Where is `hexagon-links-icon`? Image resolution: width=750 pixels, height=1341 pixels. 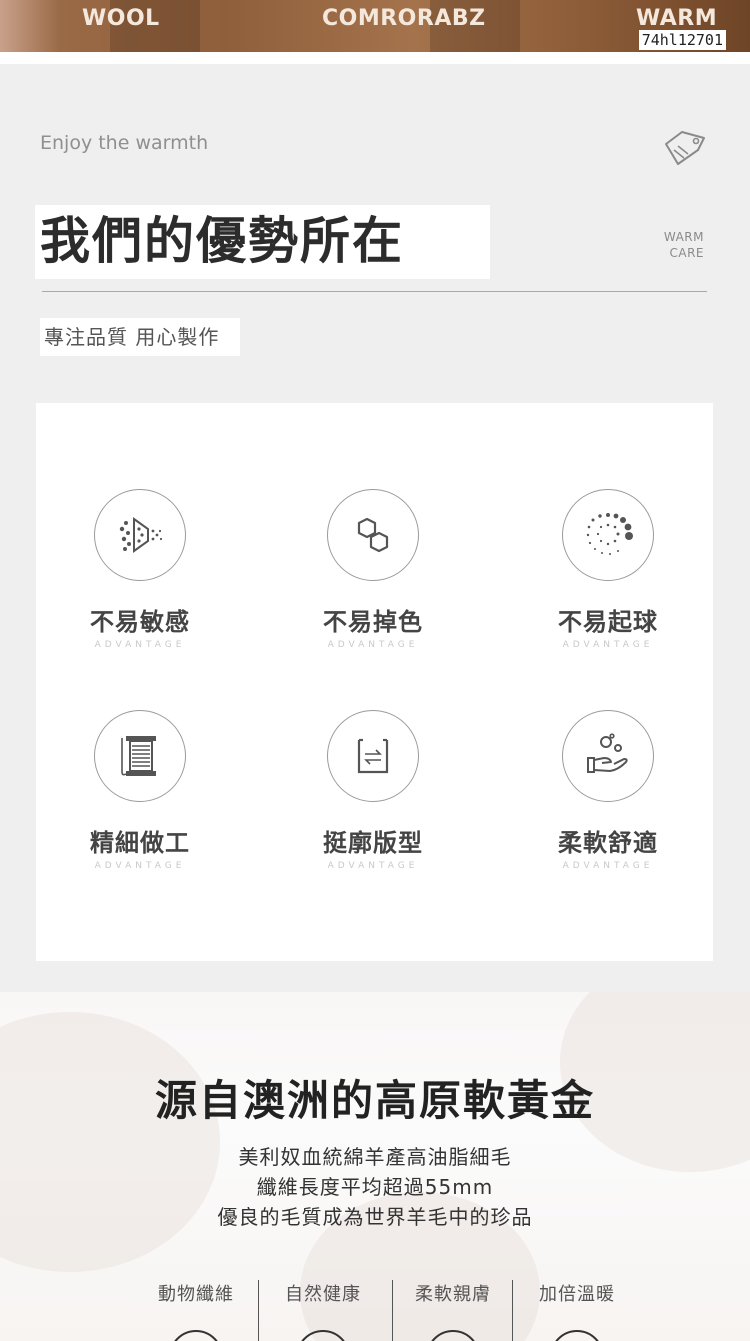 hexagon-links-icon is located at coordinates (373, 535).